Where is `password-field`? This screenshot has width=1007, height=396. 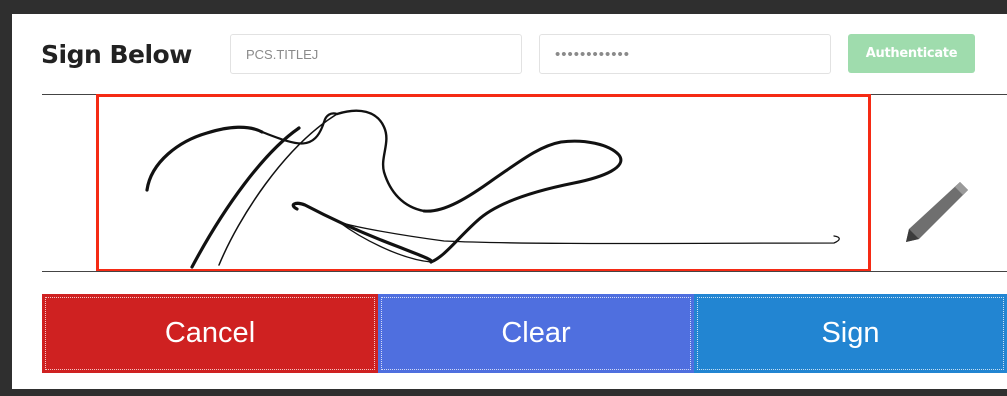
password-field is located at coordinates (685, 54).